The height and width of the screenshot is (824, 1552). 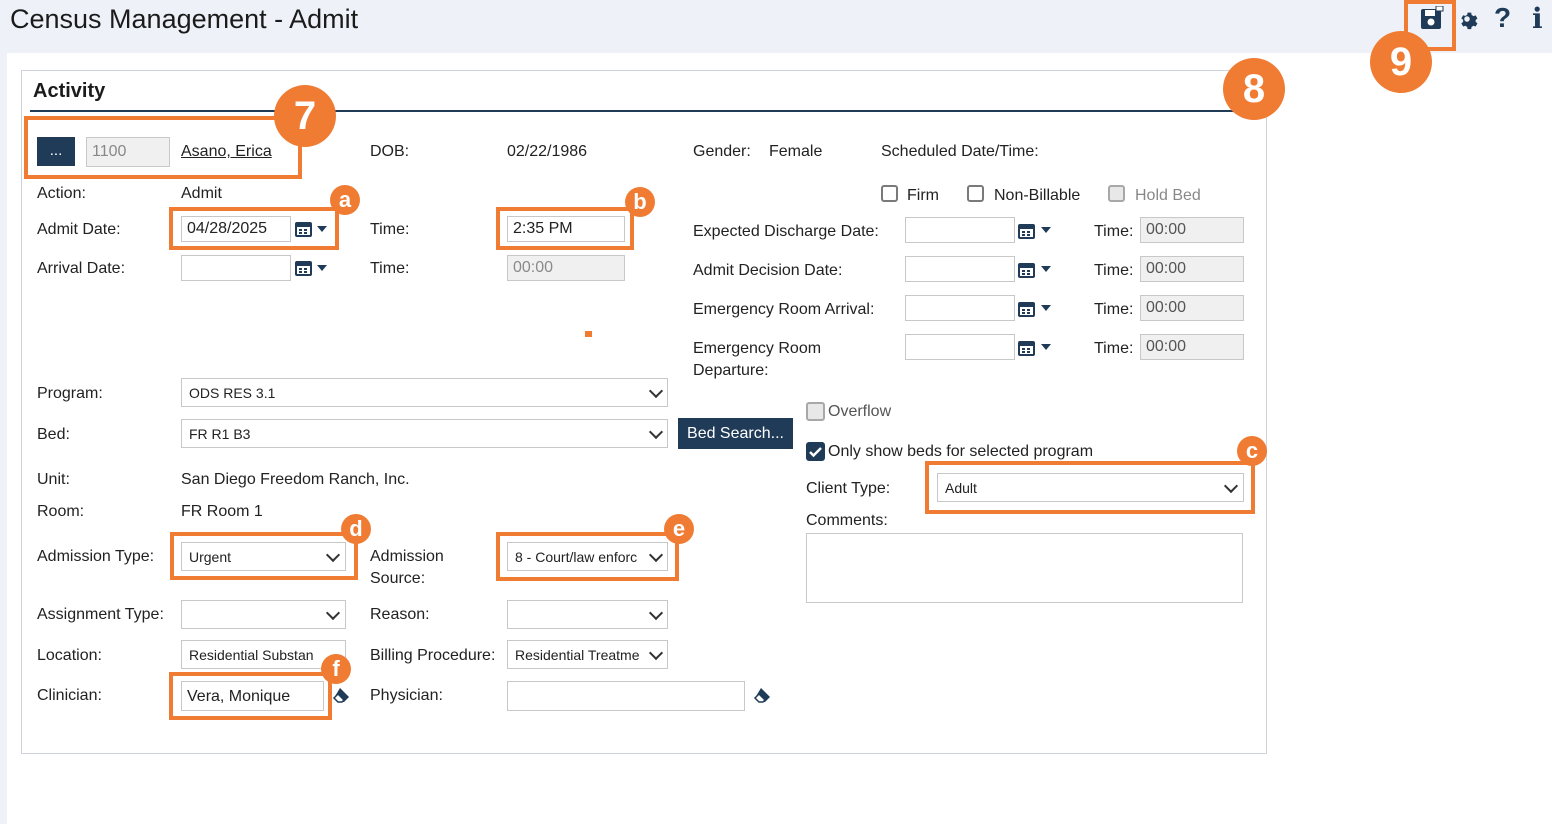 What do you see at coordinates (640, 202) in the screenshot?
I see `callout-b: b` at bounding box center [640, 202].